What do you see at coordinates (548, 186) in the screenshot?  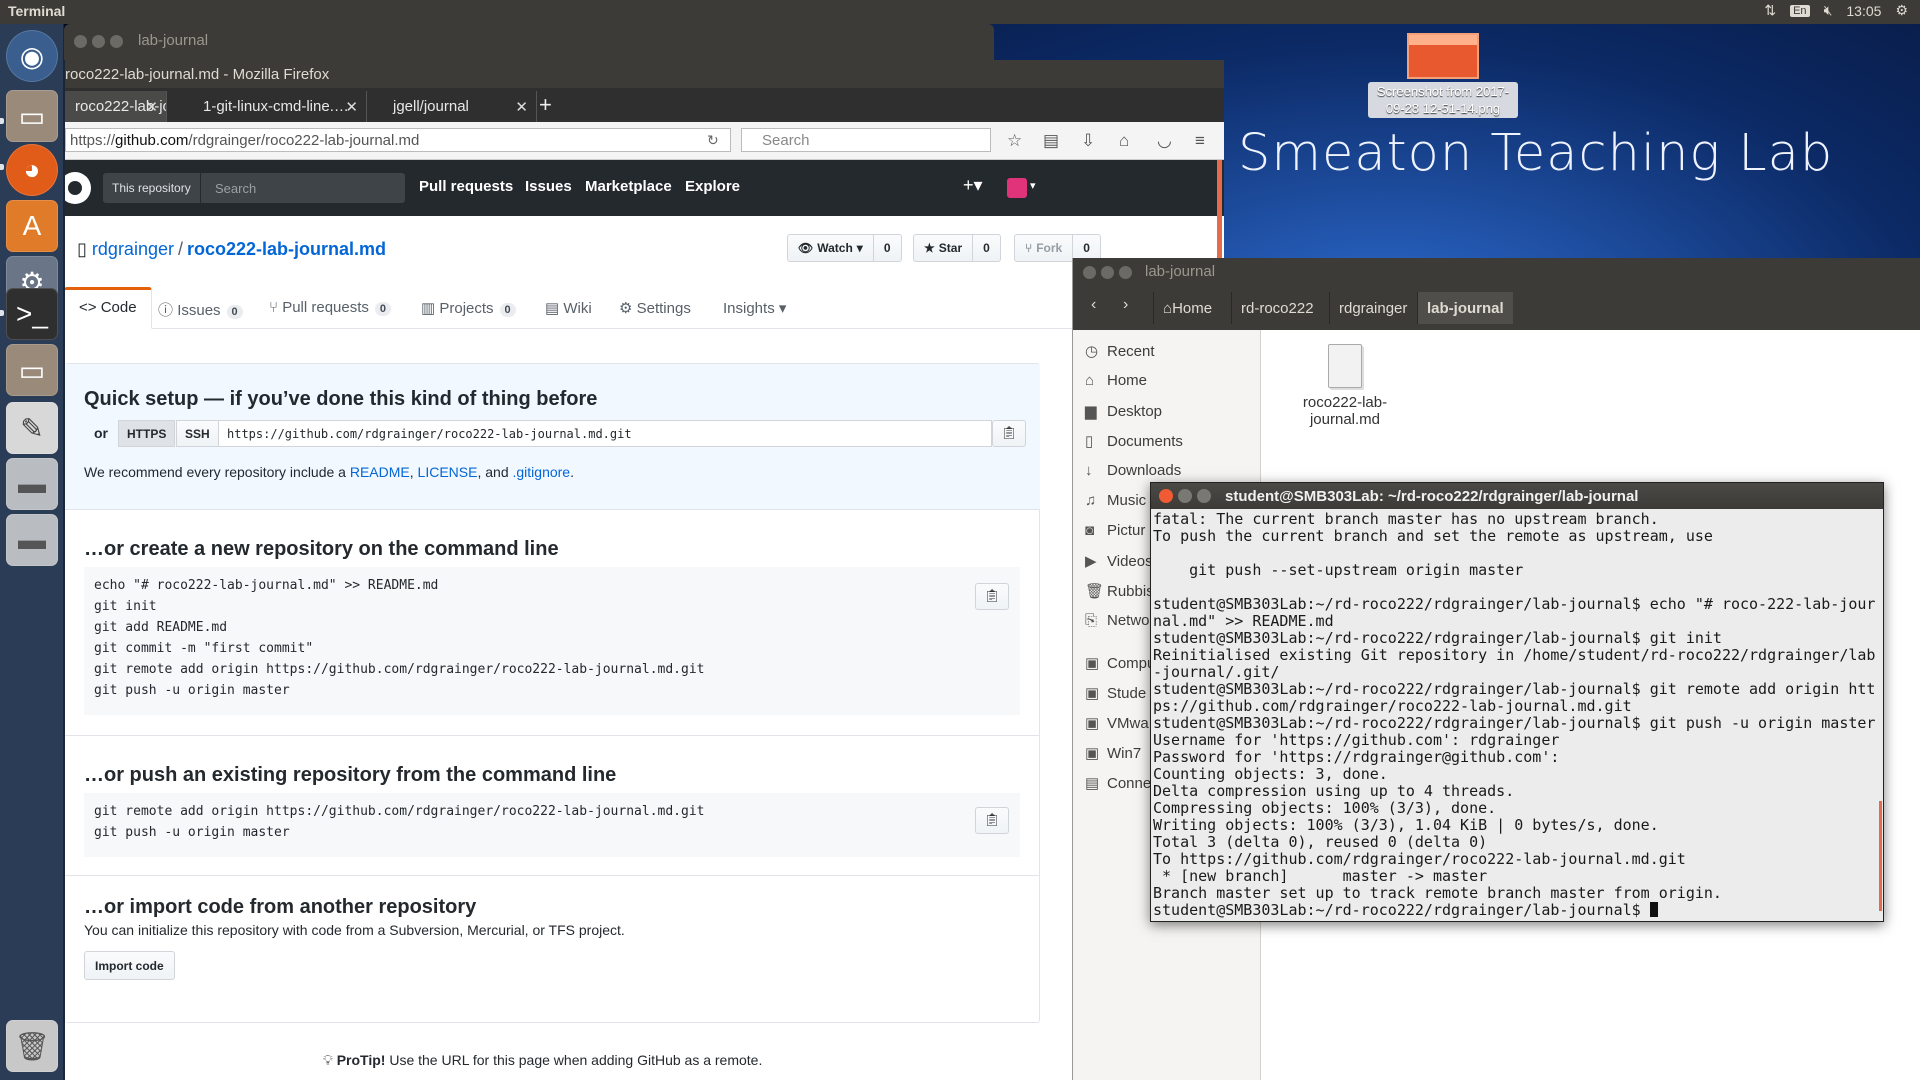 I see `nav-issues: Issues` at bounding box center [548, 186].